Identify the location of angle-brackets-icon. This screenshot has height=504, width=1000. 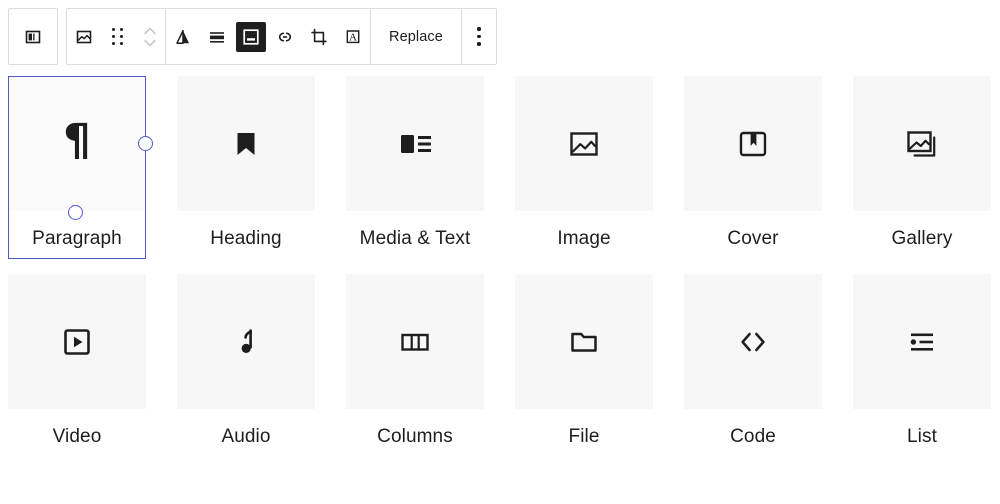
(753, 342).